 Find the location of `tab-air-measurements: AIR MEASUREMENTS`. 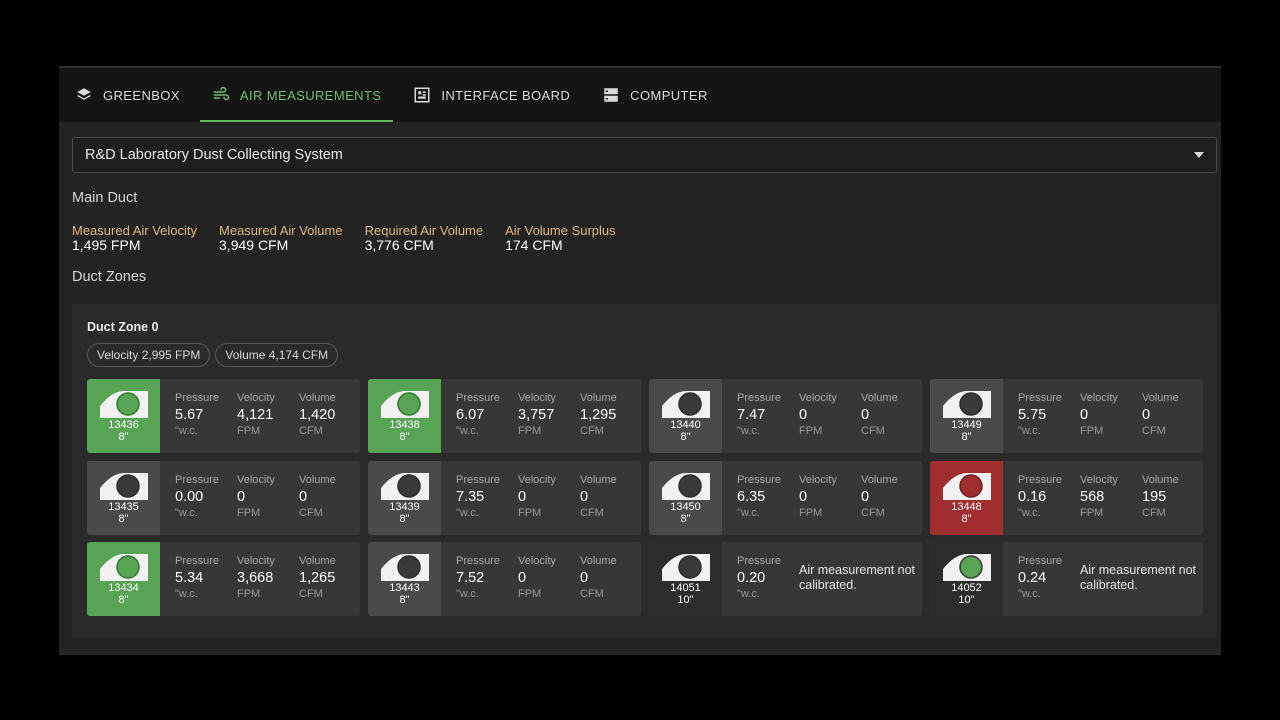

tab-air-measurements: AIR MEASUREMENTS is located at coordinates (296, 95).